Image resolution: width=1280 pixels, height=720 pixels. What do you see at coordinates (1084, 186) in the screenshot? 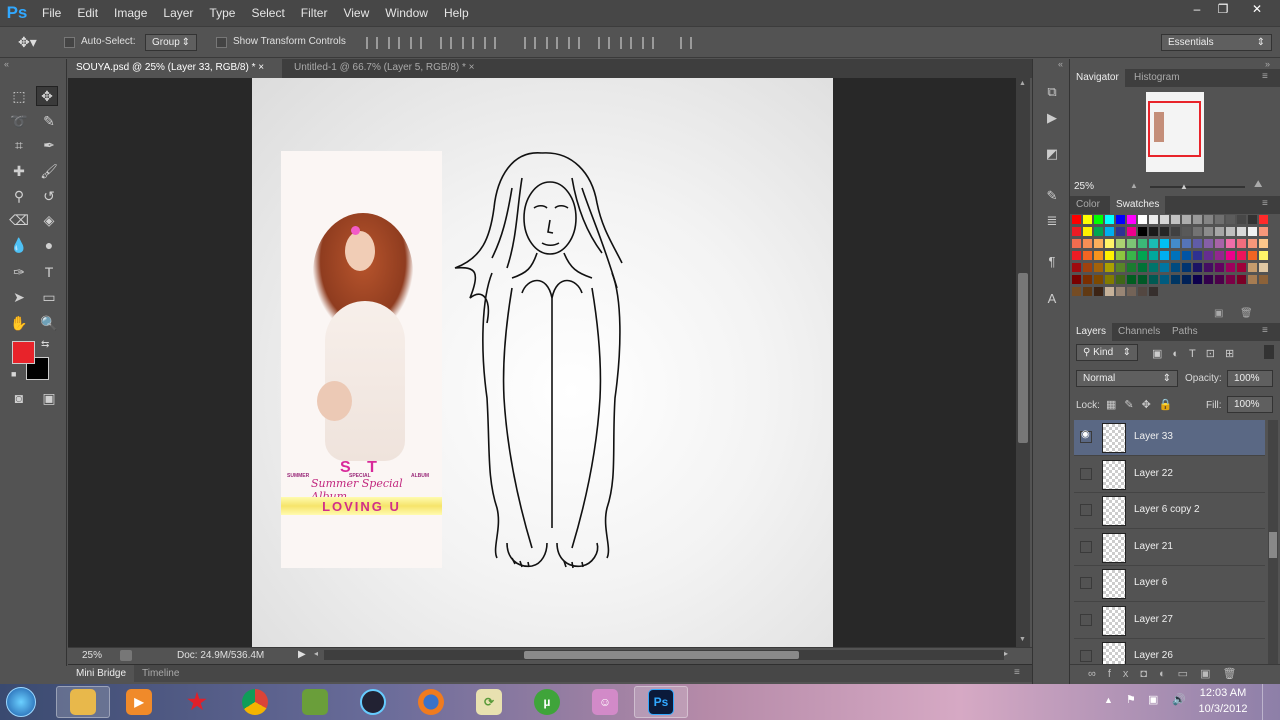
I see `navigator-zoom: 25%` at bounding box center [1084, 186].